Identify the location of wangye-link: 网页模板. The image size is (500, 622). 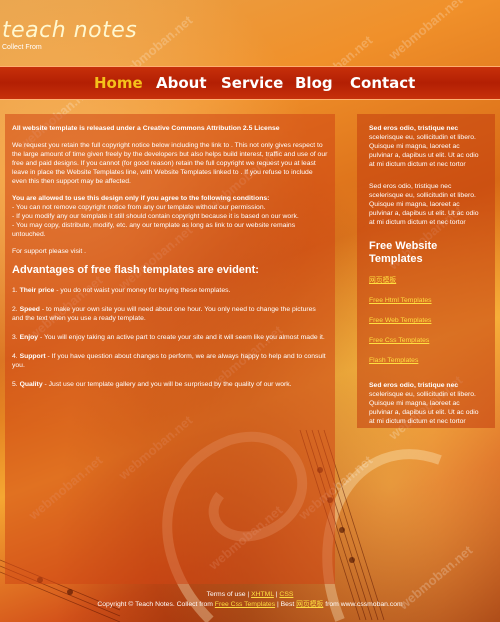
(309, 604).